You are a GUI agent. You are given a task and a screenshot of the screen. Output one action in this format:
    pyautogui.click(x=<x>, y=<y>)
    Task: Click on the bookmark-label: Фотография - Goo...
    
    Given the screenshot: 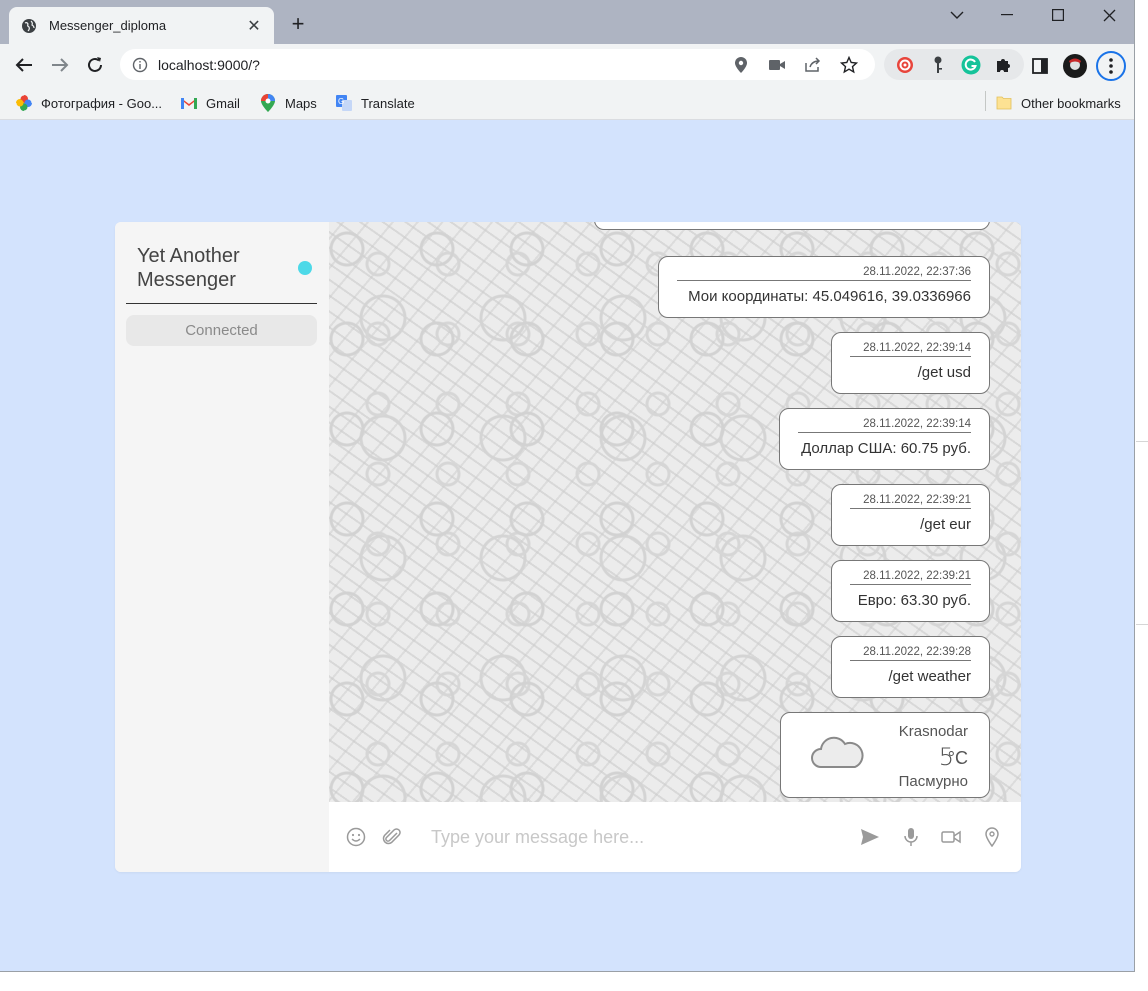 What is the action you would take?
    pyautogui.click(x=102, y=103)
    